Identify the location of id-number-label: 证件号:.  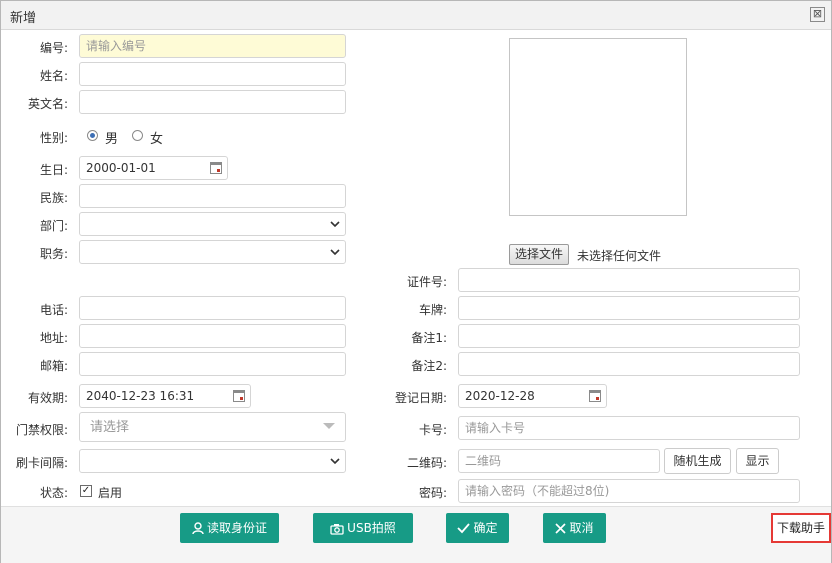
(426, 282).